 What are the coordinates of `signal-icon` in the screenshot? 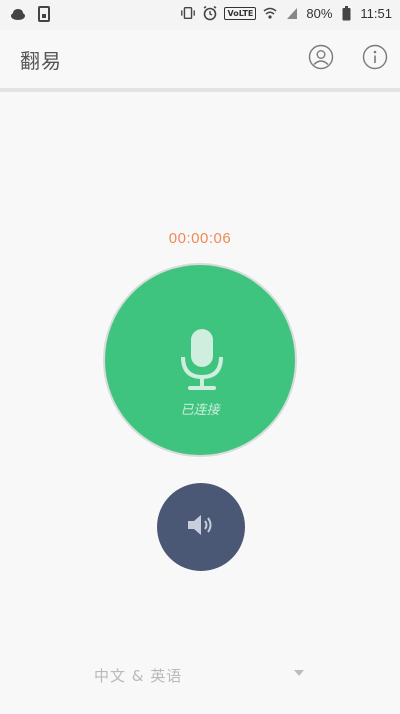 It's located at (292, 13).